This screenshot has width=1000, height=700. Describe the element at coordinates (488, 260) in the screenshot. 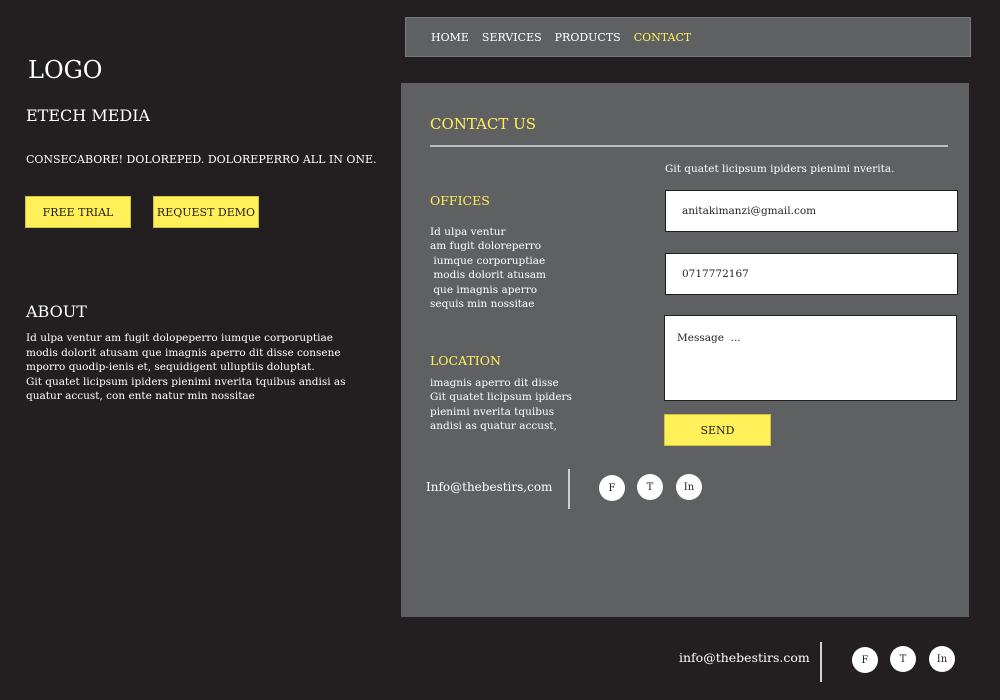

I see `offices-line: iumque corporuptiae` at that location.